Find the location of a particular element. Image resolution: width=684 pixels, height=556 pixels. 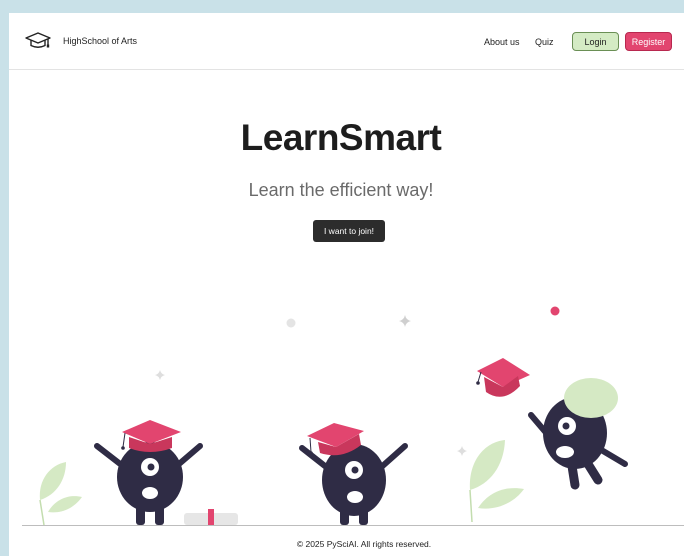

monster-left is located at coordinates (148, 472).